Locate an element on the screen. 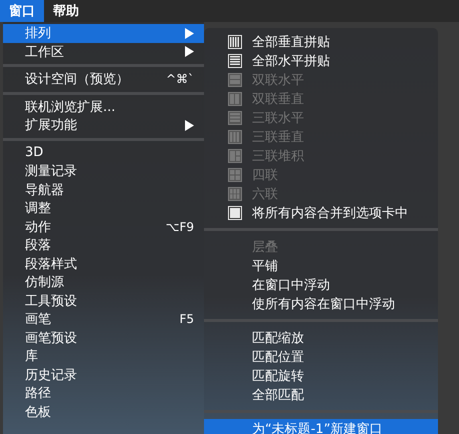 The image size is (459, 434). menu-item: 扩展功能 is located at coordinates (103, 125).